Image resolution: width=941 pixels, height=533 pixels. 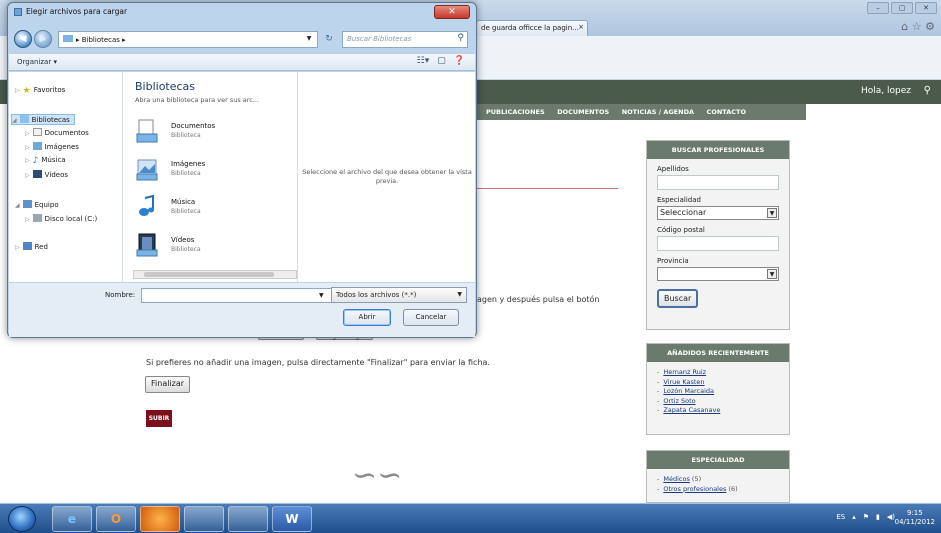 I want to click on home-star-gear-icon: ⌂ ☆ ⚙, so click(x=918, y=26).